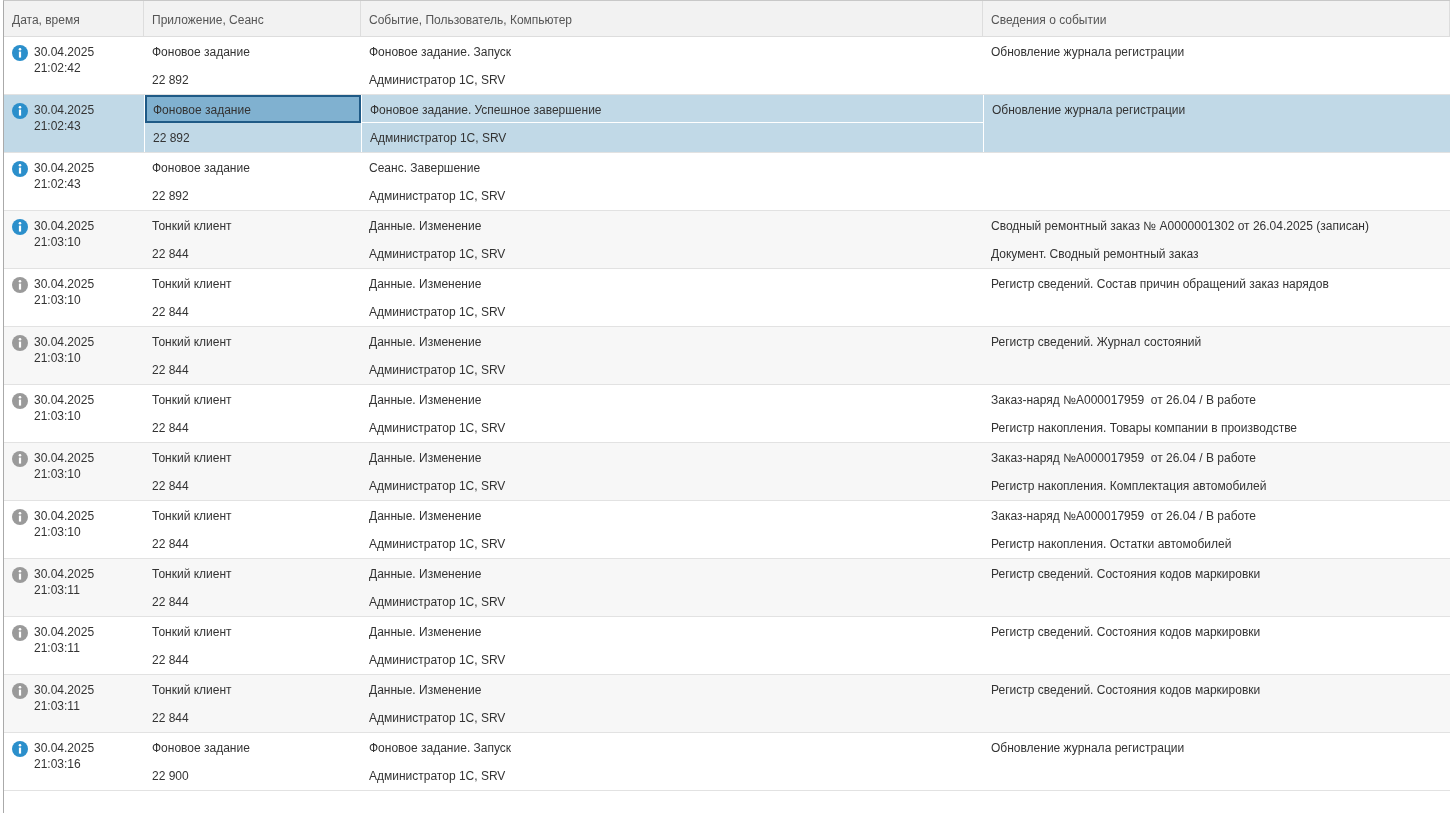 This screenshot has height=813, width=1451. What do you see at coordinates (1216, 18) in the screenshot?
I see `column-header: Сведения о событии` at bounding box center [1216, 18].